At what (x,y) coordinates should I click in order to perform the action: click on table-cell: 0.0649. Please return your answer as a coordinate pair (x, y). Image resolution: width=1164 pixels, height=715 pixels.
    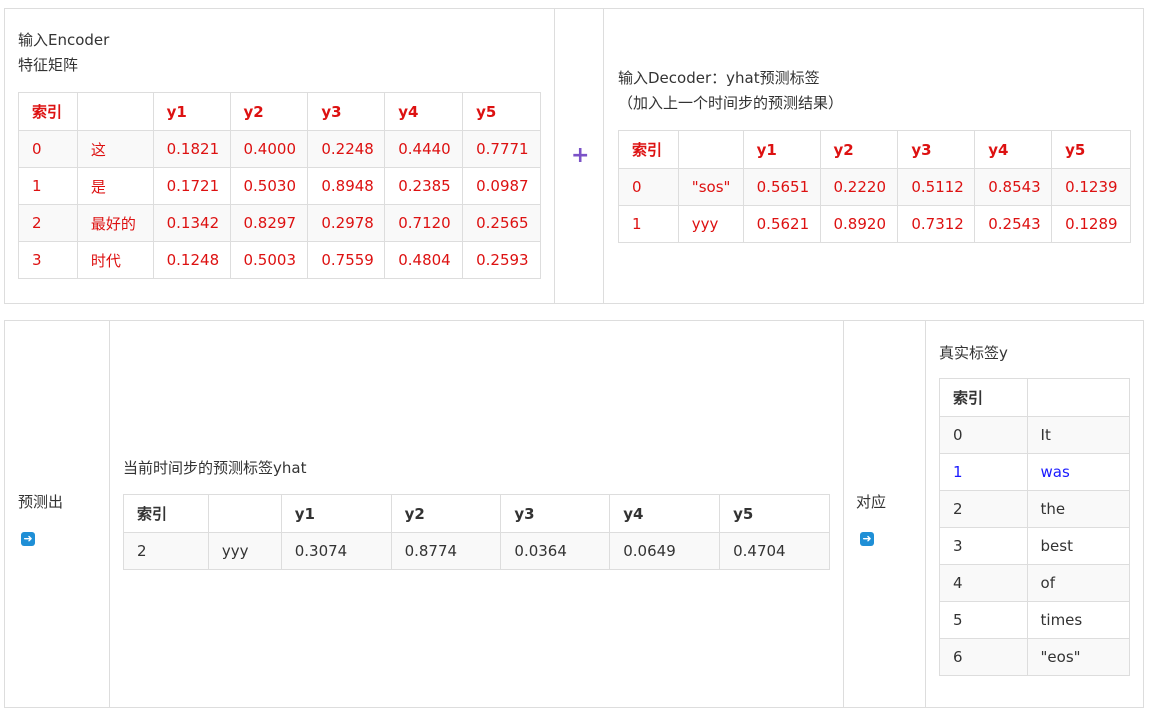
    Looking at the image, I should click on (665, 551).